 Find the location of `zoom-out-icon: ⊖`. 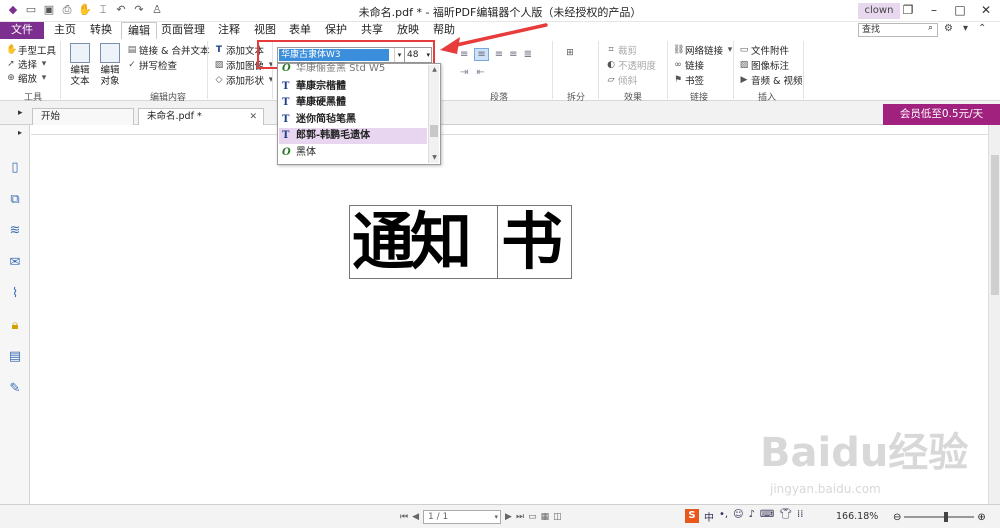

zoom-out-icon: ⊖ is located at coordinates (897, 517).